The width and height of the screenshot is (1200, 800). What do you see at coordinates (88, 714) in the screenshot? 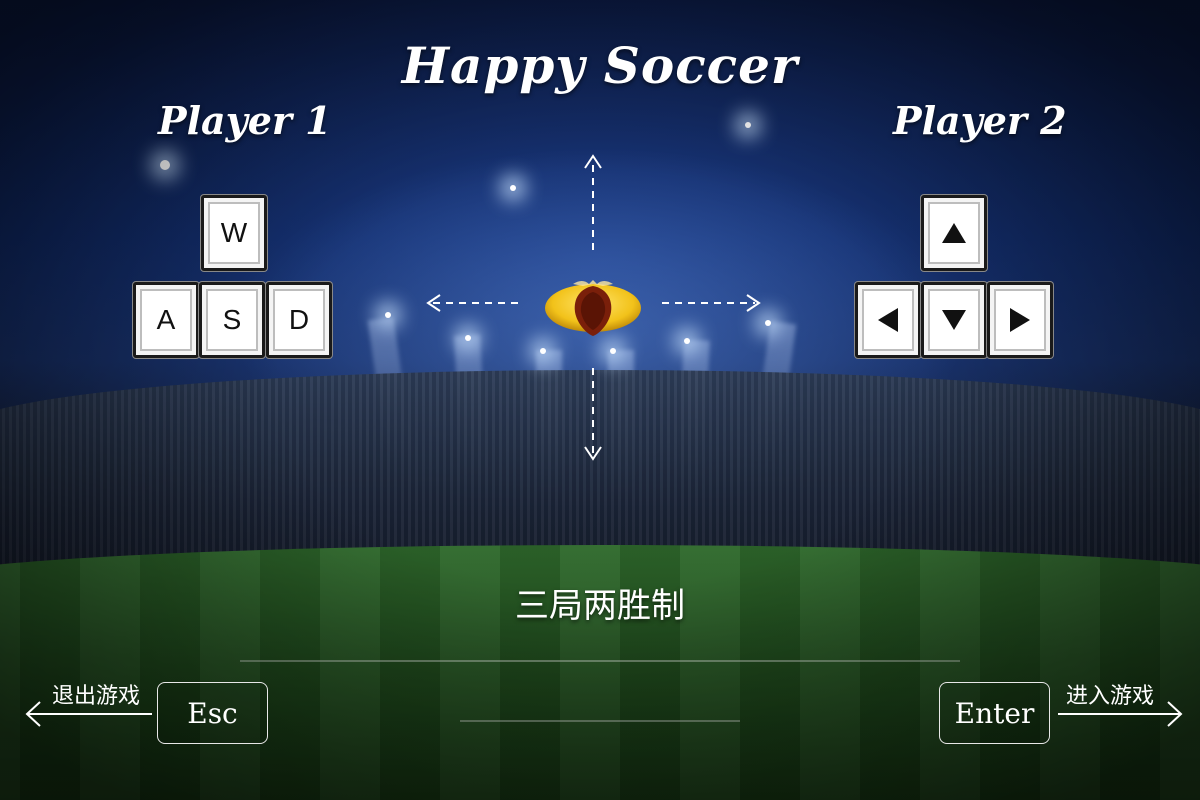
I see `exit-arrow-icon` at bounding box center [88, 714].